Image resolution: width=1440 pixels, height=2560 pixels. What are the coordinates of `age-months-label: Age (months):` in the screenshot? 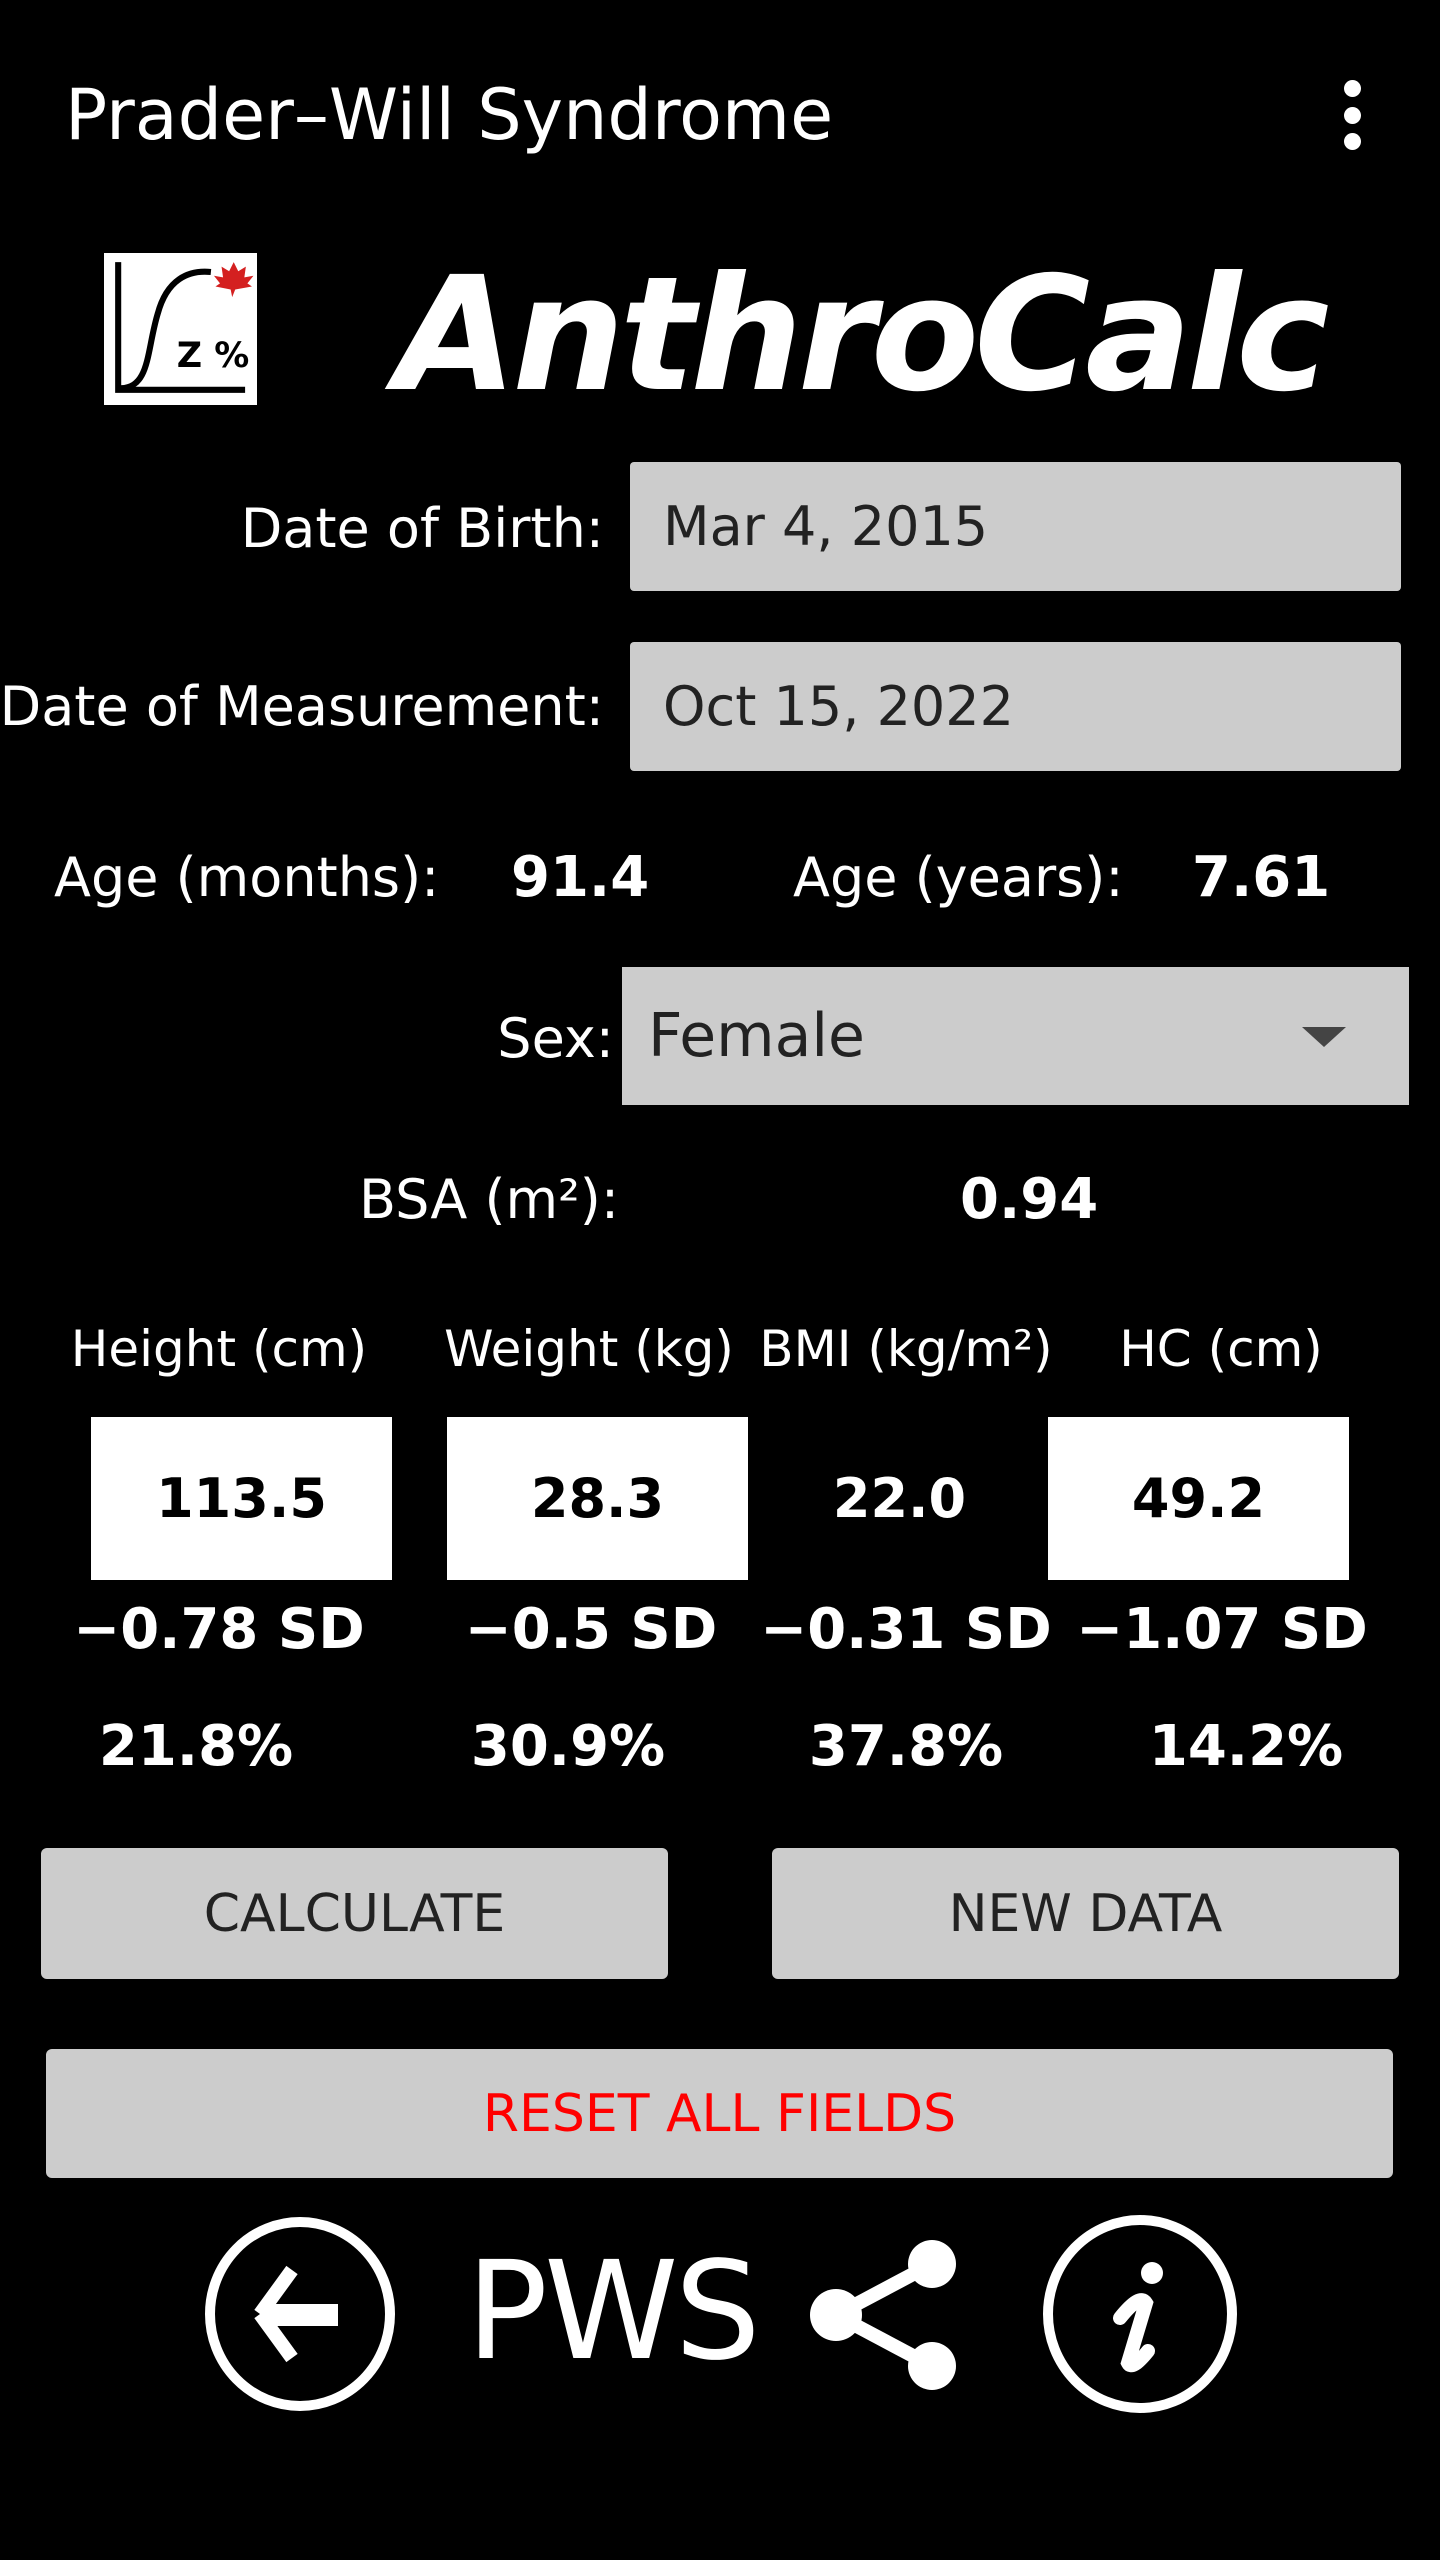 It's located at (247, 877).